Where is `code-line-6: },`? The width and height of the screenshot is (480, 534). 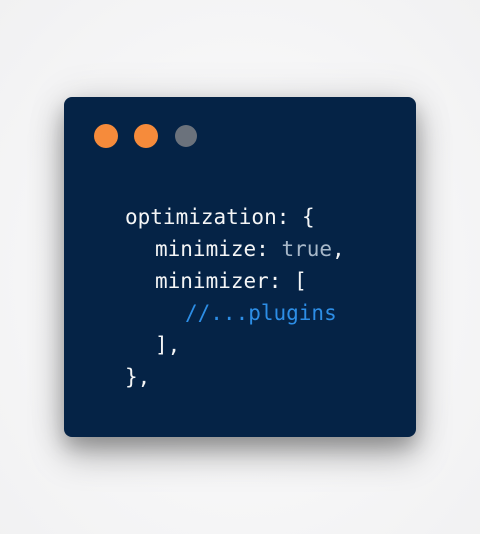
code-line-6: }, is located at coordinates (138, 377).